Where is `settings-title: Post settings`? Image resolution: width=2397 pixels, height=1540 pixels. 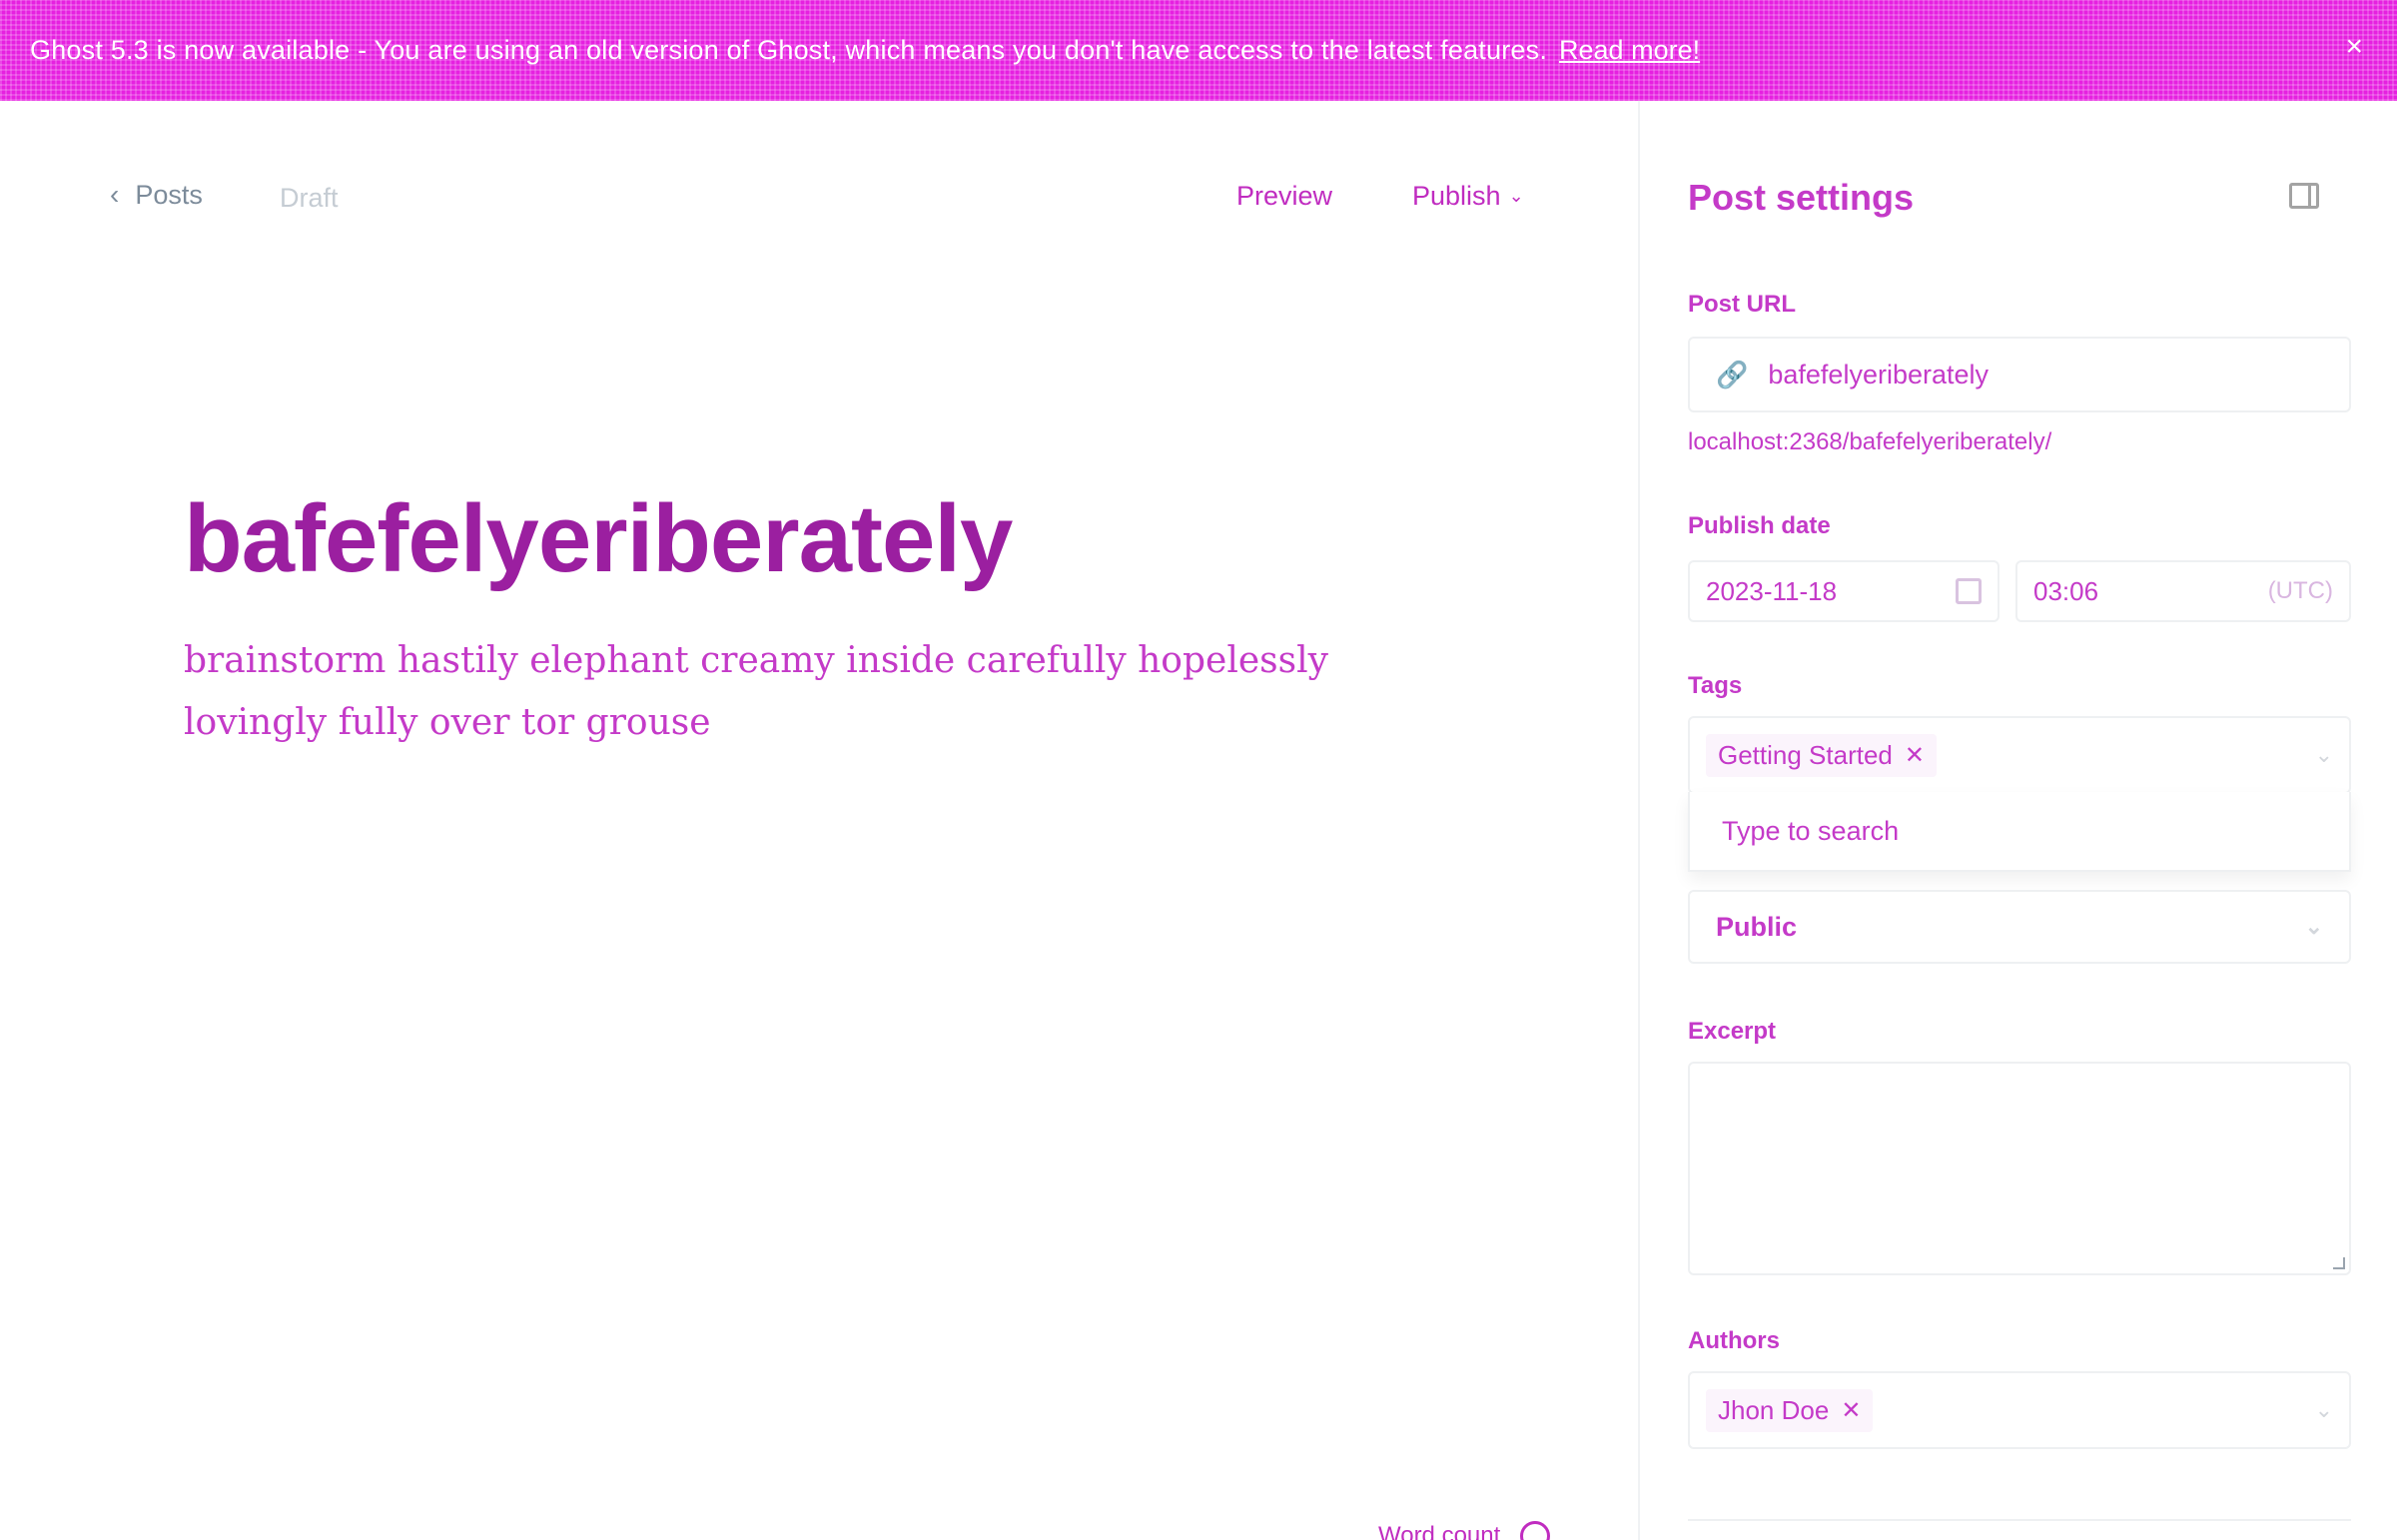
settings-title: Post settings is located at coordinates (1802, 197).